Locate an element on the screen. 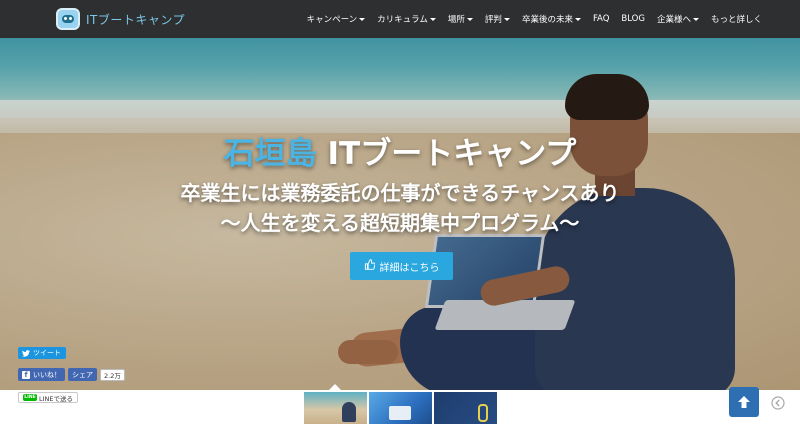  nav-item-label: 卒業後の未来 is located at coordinates (547, 20).